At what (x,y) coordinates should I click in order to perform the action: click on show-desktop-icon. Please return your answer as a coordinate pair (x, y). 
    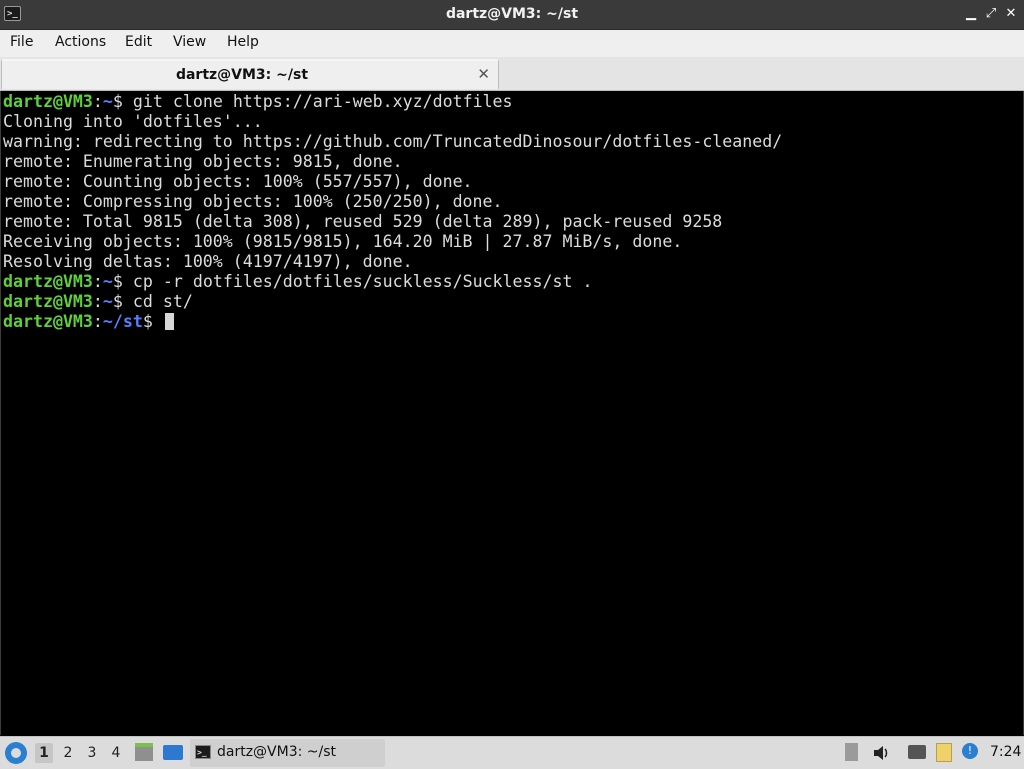
    Looking at the image, I should click on (173, 752).